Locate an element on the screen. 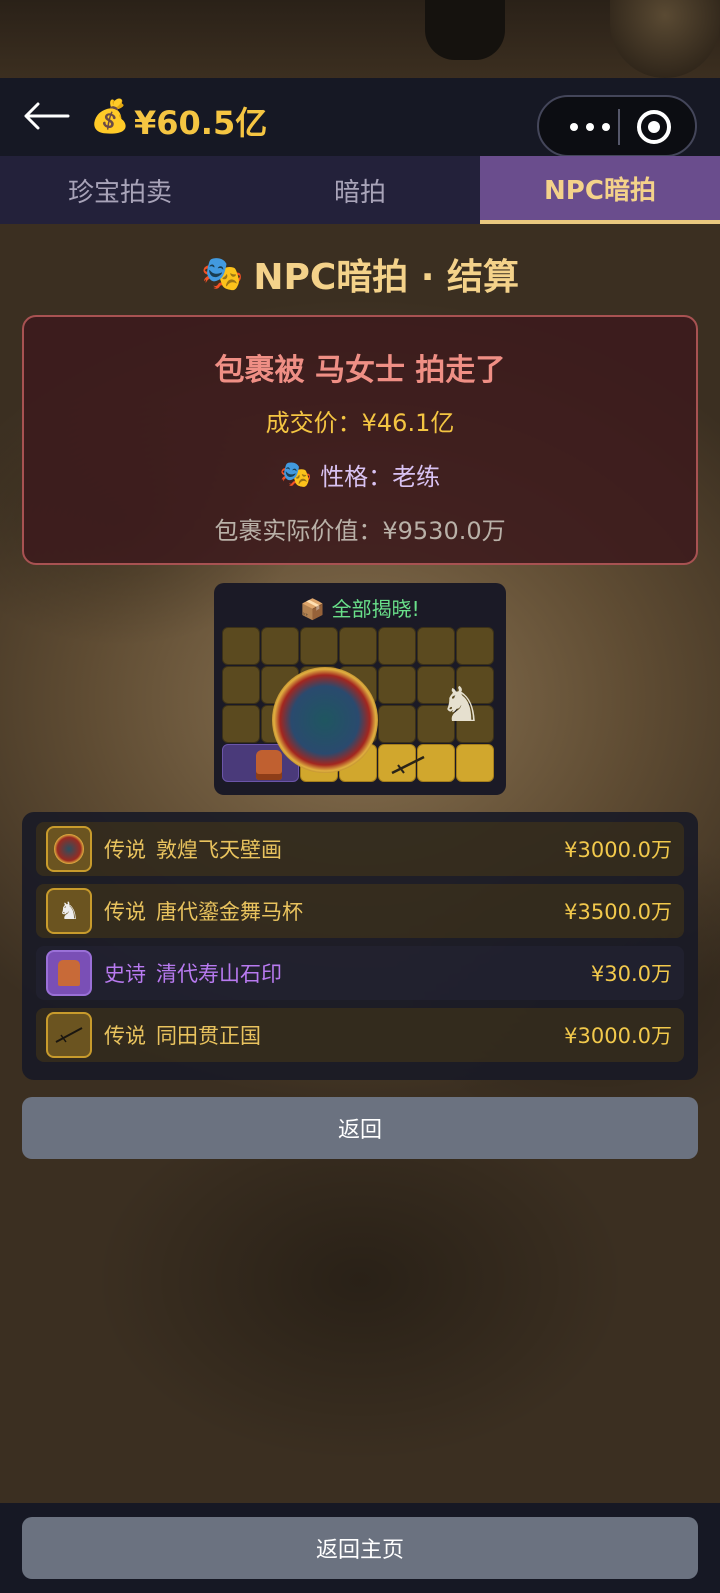 Image resolution: width=720 pixels, height=1593 pixels. package-grid: ♞ is located at coordinates (360, 707).